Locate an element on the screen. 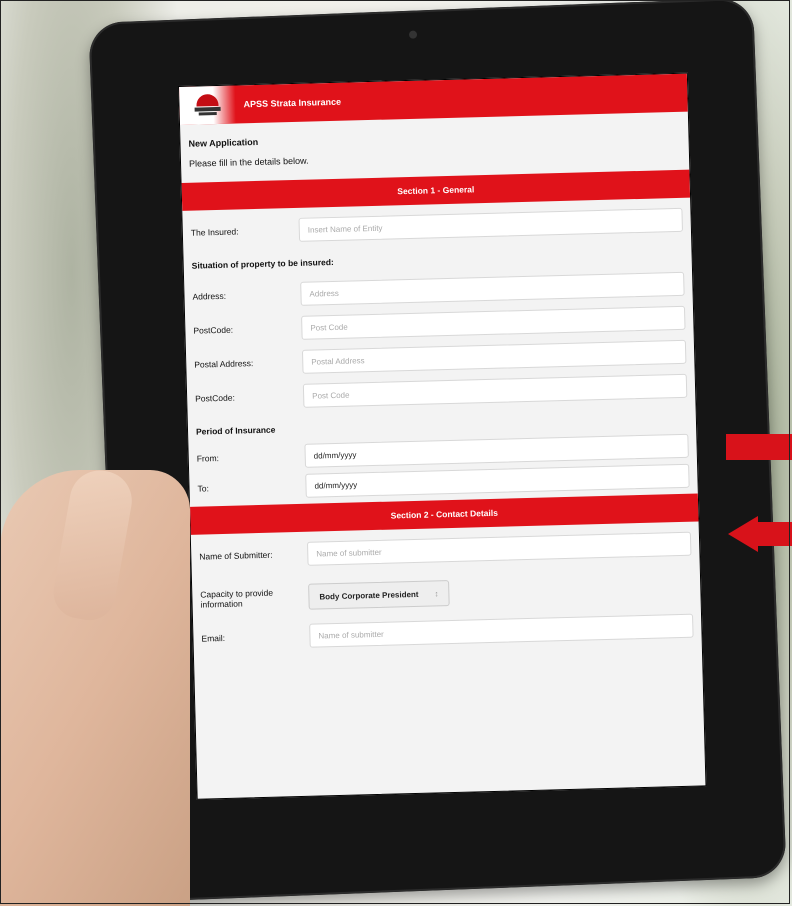  postcode2-label: PostCode: is located at coordinates (215, 398).